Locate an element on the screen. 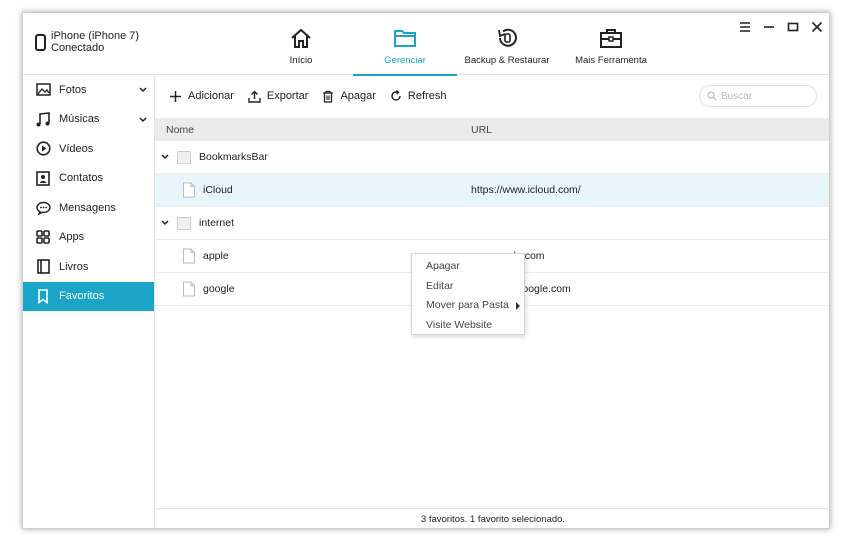 This screenshot has height=543, width=852. close-icon is located at coordinates (817, 27).